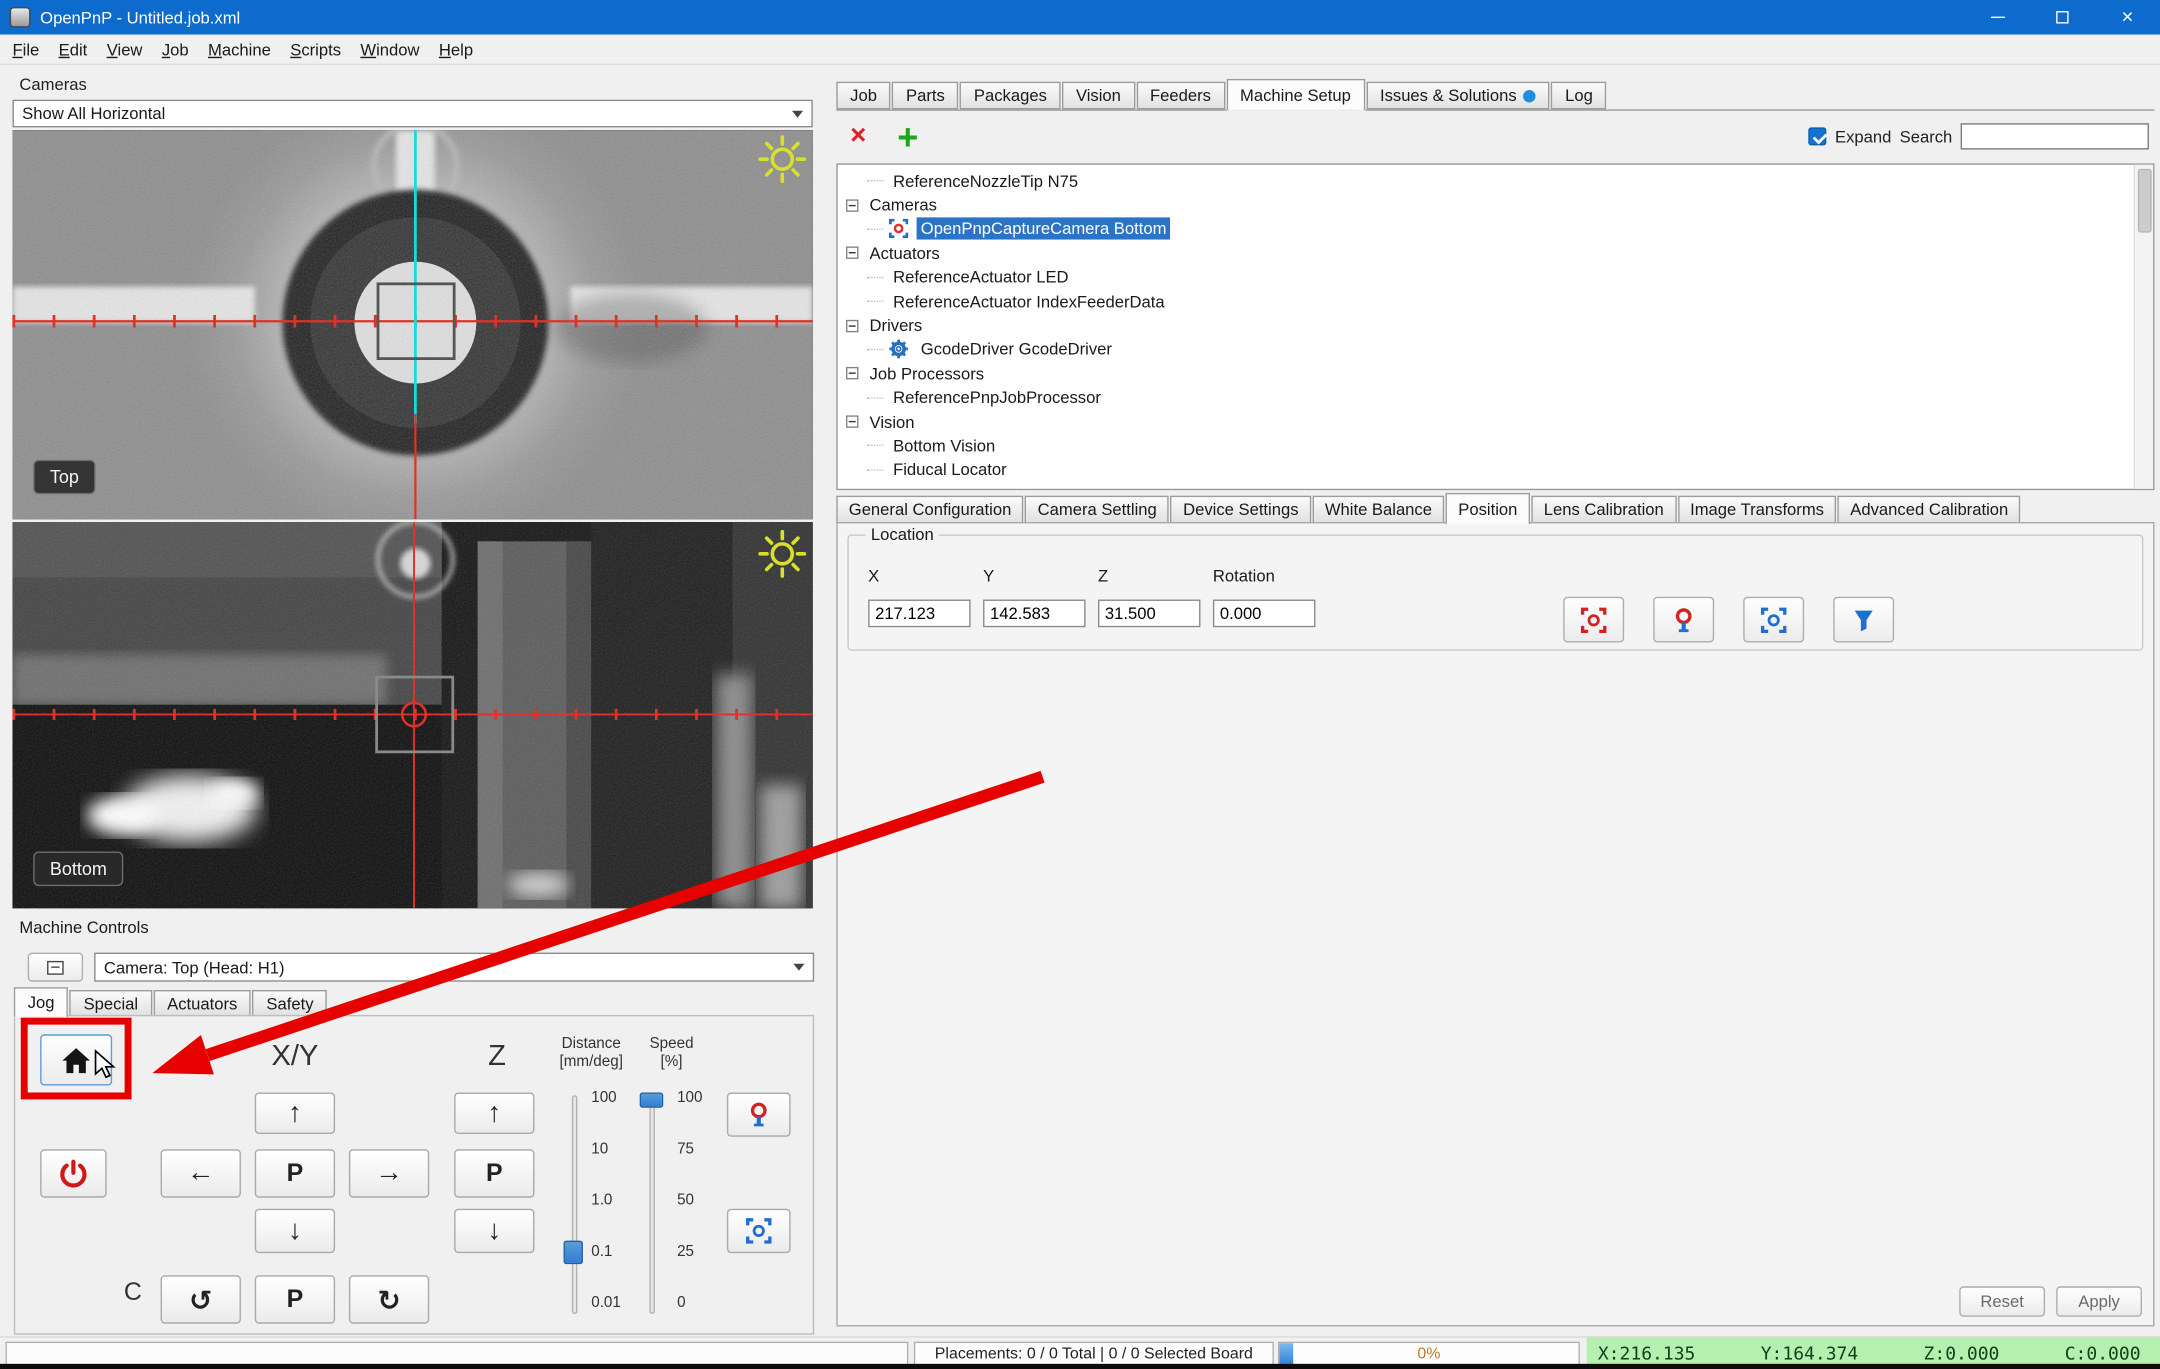 This screenshot has width=2160, height=1369. Describe the element at coordinates (1180, 95) in the screenshot. I see `tab-feeders: Feeders` at that location.